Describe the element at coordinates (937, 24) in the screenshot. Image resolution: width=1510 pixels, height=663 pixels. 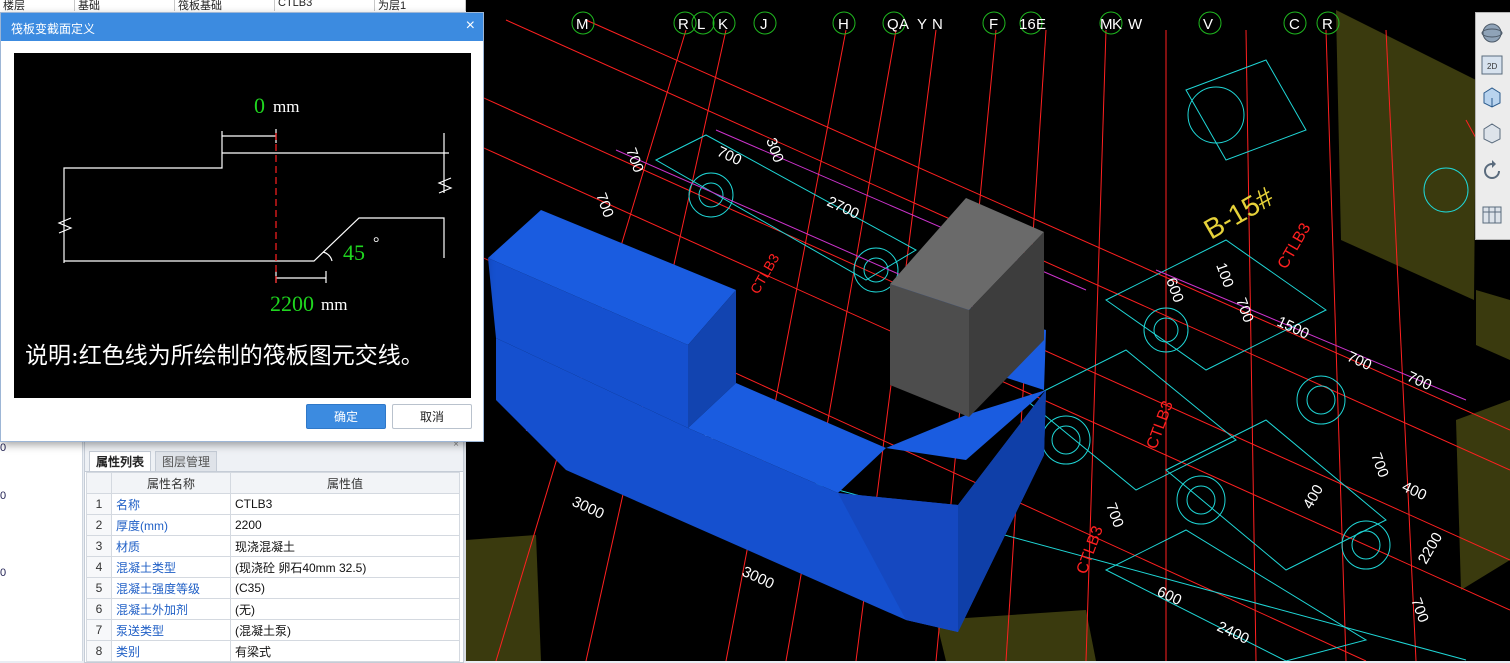
I see `axis-label: N` at that location.